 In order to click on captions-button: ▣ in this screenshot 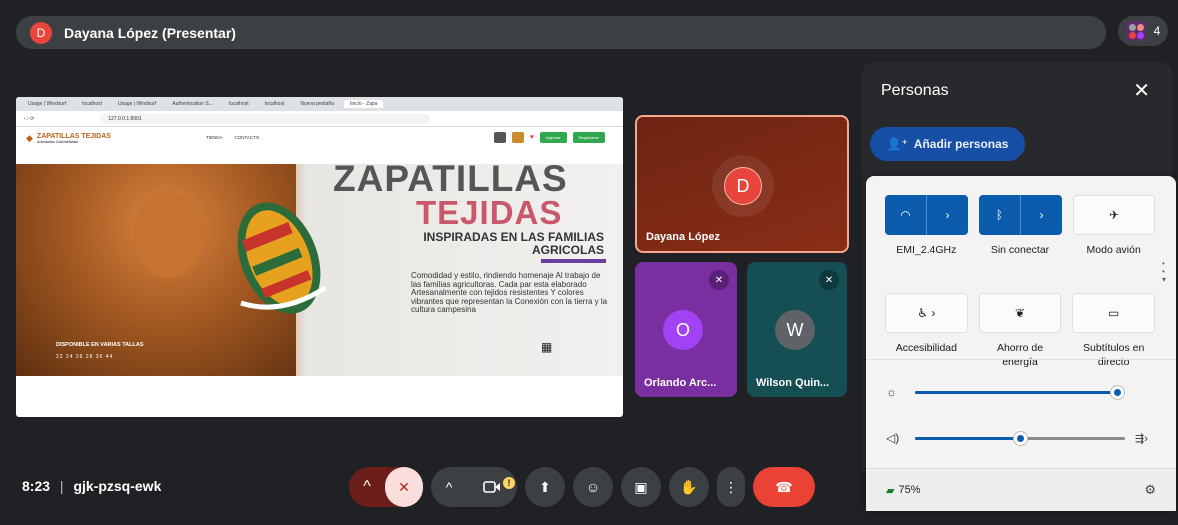, I will do `click(641, 487)`.